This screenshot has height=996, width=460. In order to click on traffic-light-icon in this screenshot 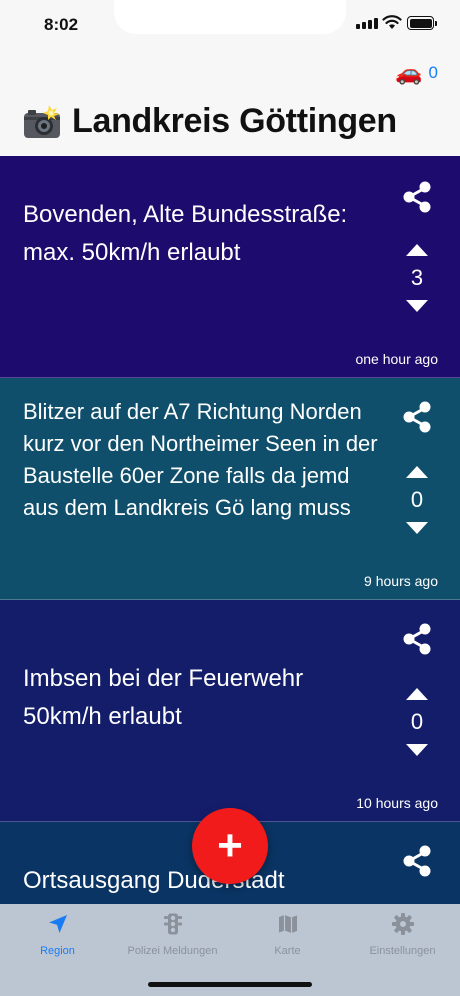, I will do `click(172, 924)`.